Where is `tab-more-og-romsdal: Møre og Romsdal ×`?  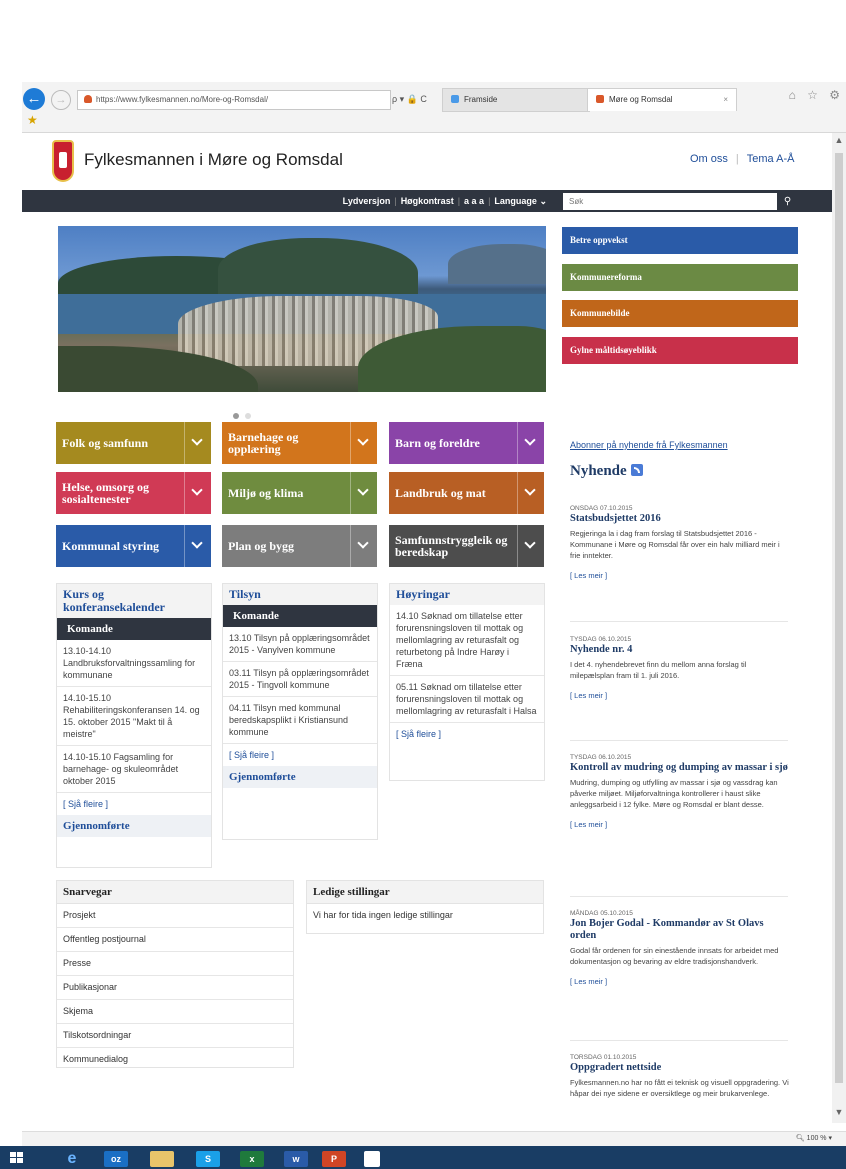
tab-more-og-romsdal: Møre og Romsdal × is located at coordinates (662, 99).